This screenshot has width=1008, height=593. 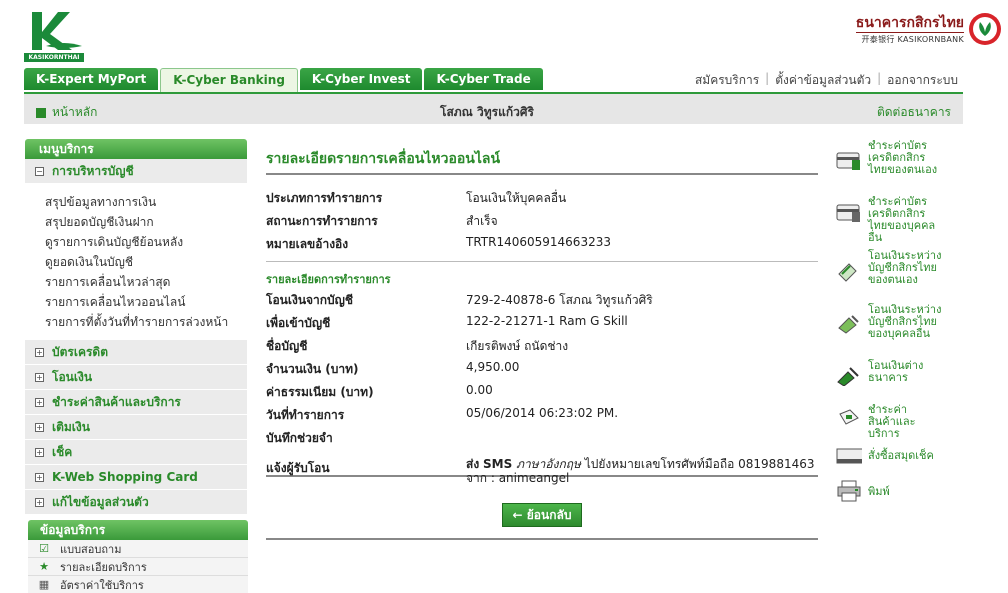 What do you see at coordinates (322, 221) in the screenshot?
I see `status-label: สถานะการทำรายการ` at bounding box center [322, 221].